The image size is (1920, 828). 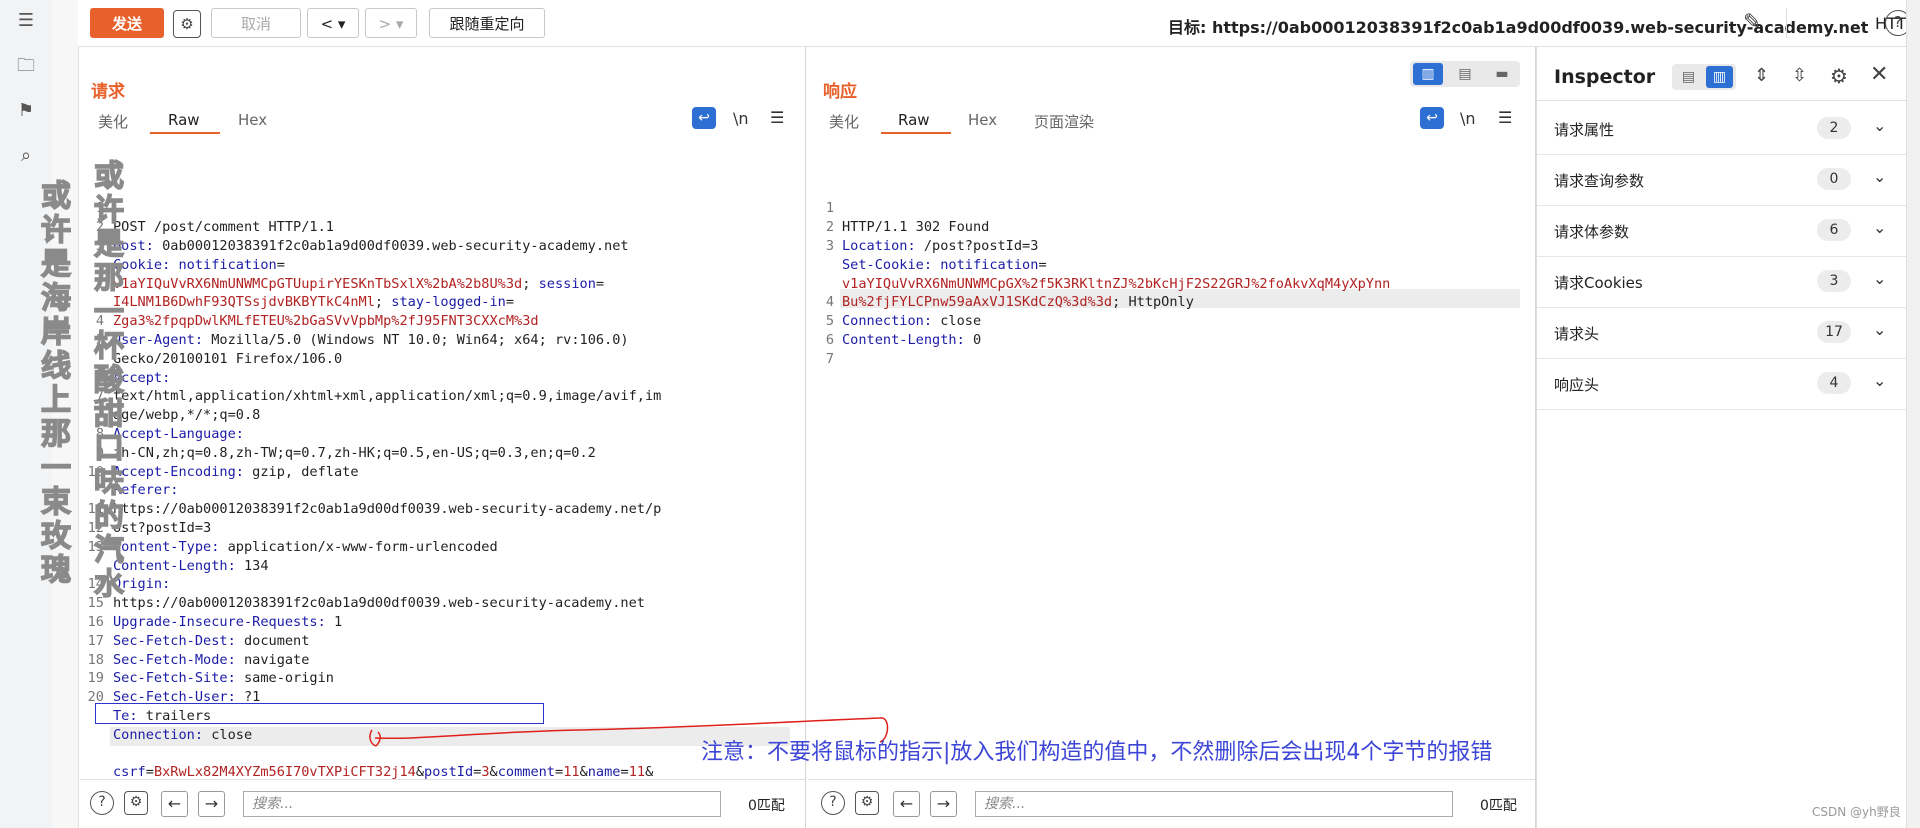 What do you see at coordinates (26, 156) in the screenshot?
I see `search-icon: ⌕` at bounding box center [26, 156].